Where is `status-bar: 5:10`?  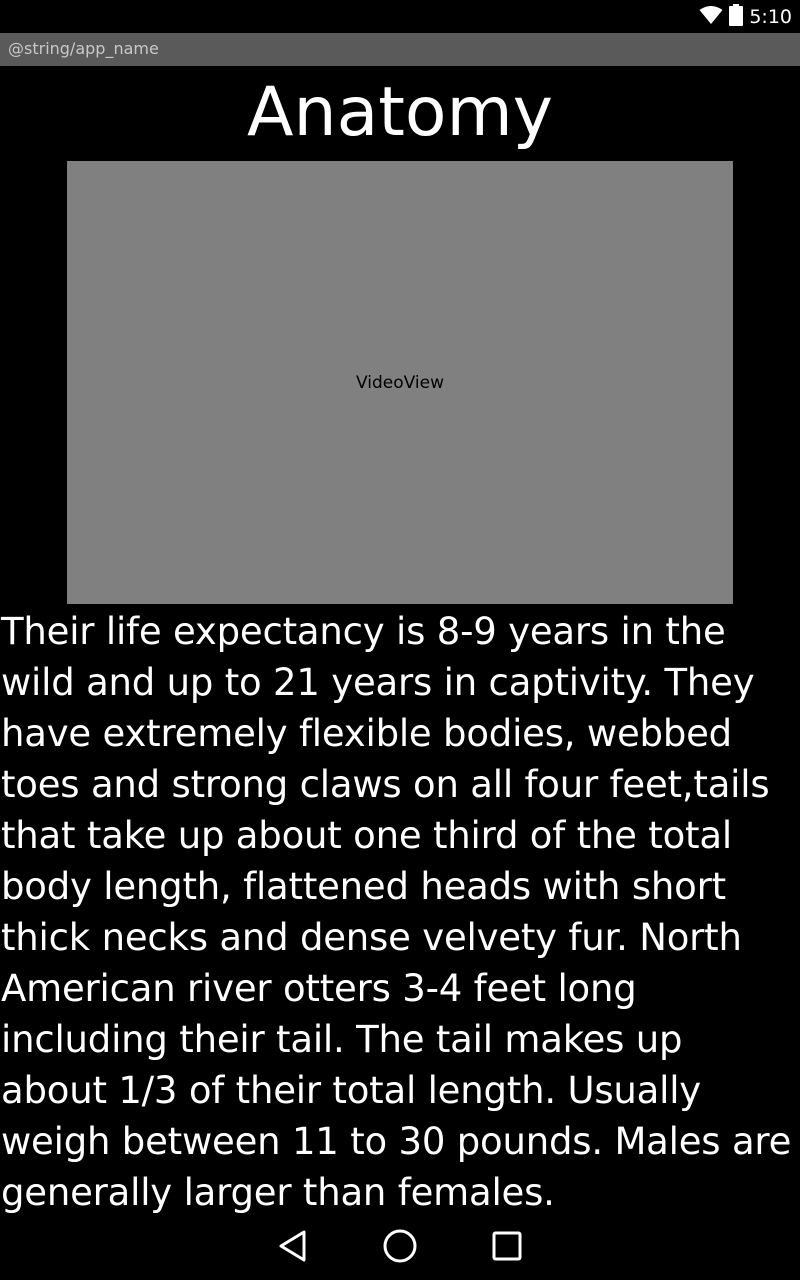 status-bar: 5:10 is located at coordinates (400, 16).